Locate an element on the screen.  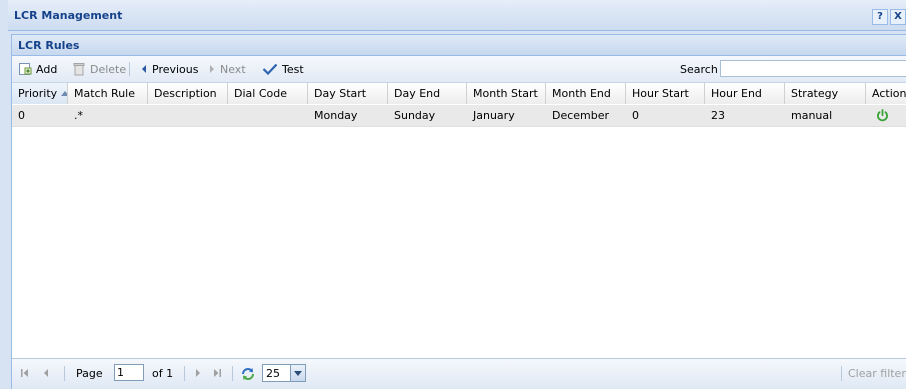
column-header-label: Hour Start is located at coordinates (660, 93).